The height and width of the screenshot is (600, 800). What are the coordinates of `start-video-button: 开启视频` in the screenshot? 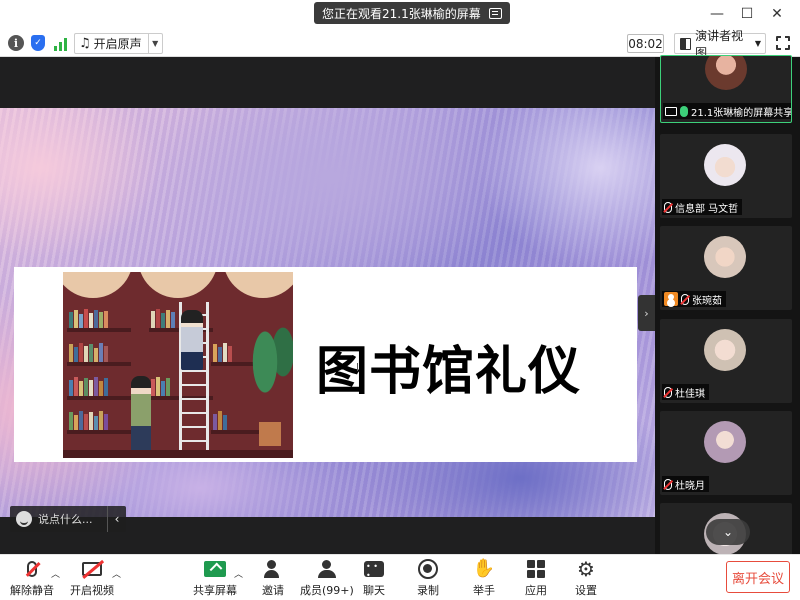 It's located at (92, 578).